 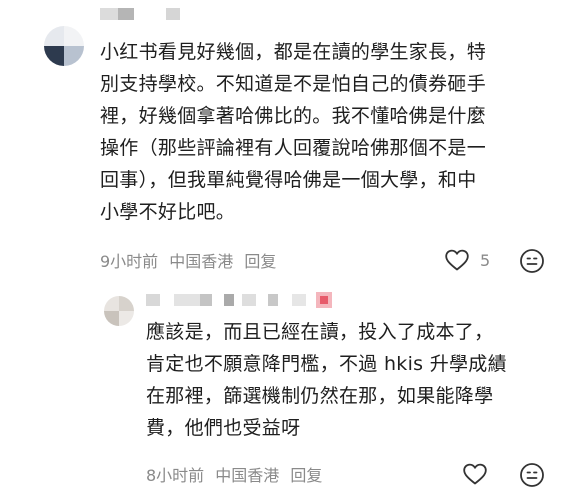 I want to click on comment-line: 費，他們也受益呀, so click(x=223, y=428).